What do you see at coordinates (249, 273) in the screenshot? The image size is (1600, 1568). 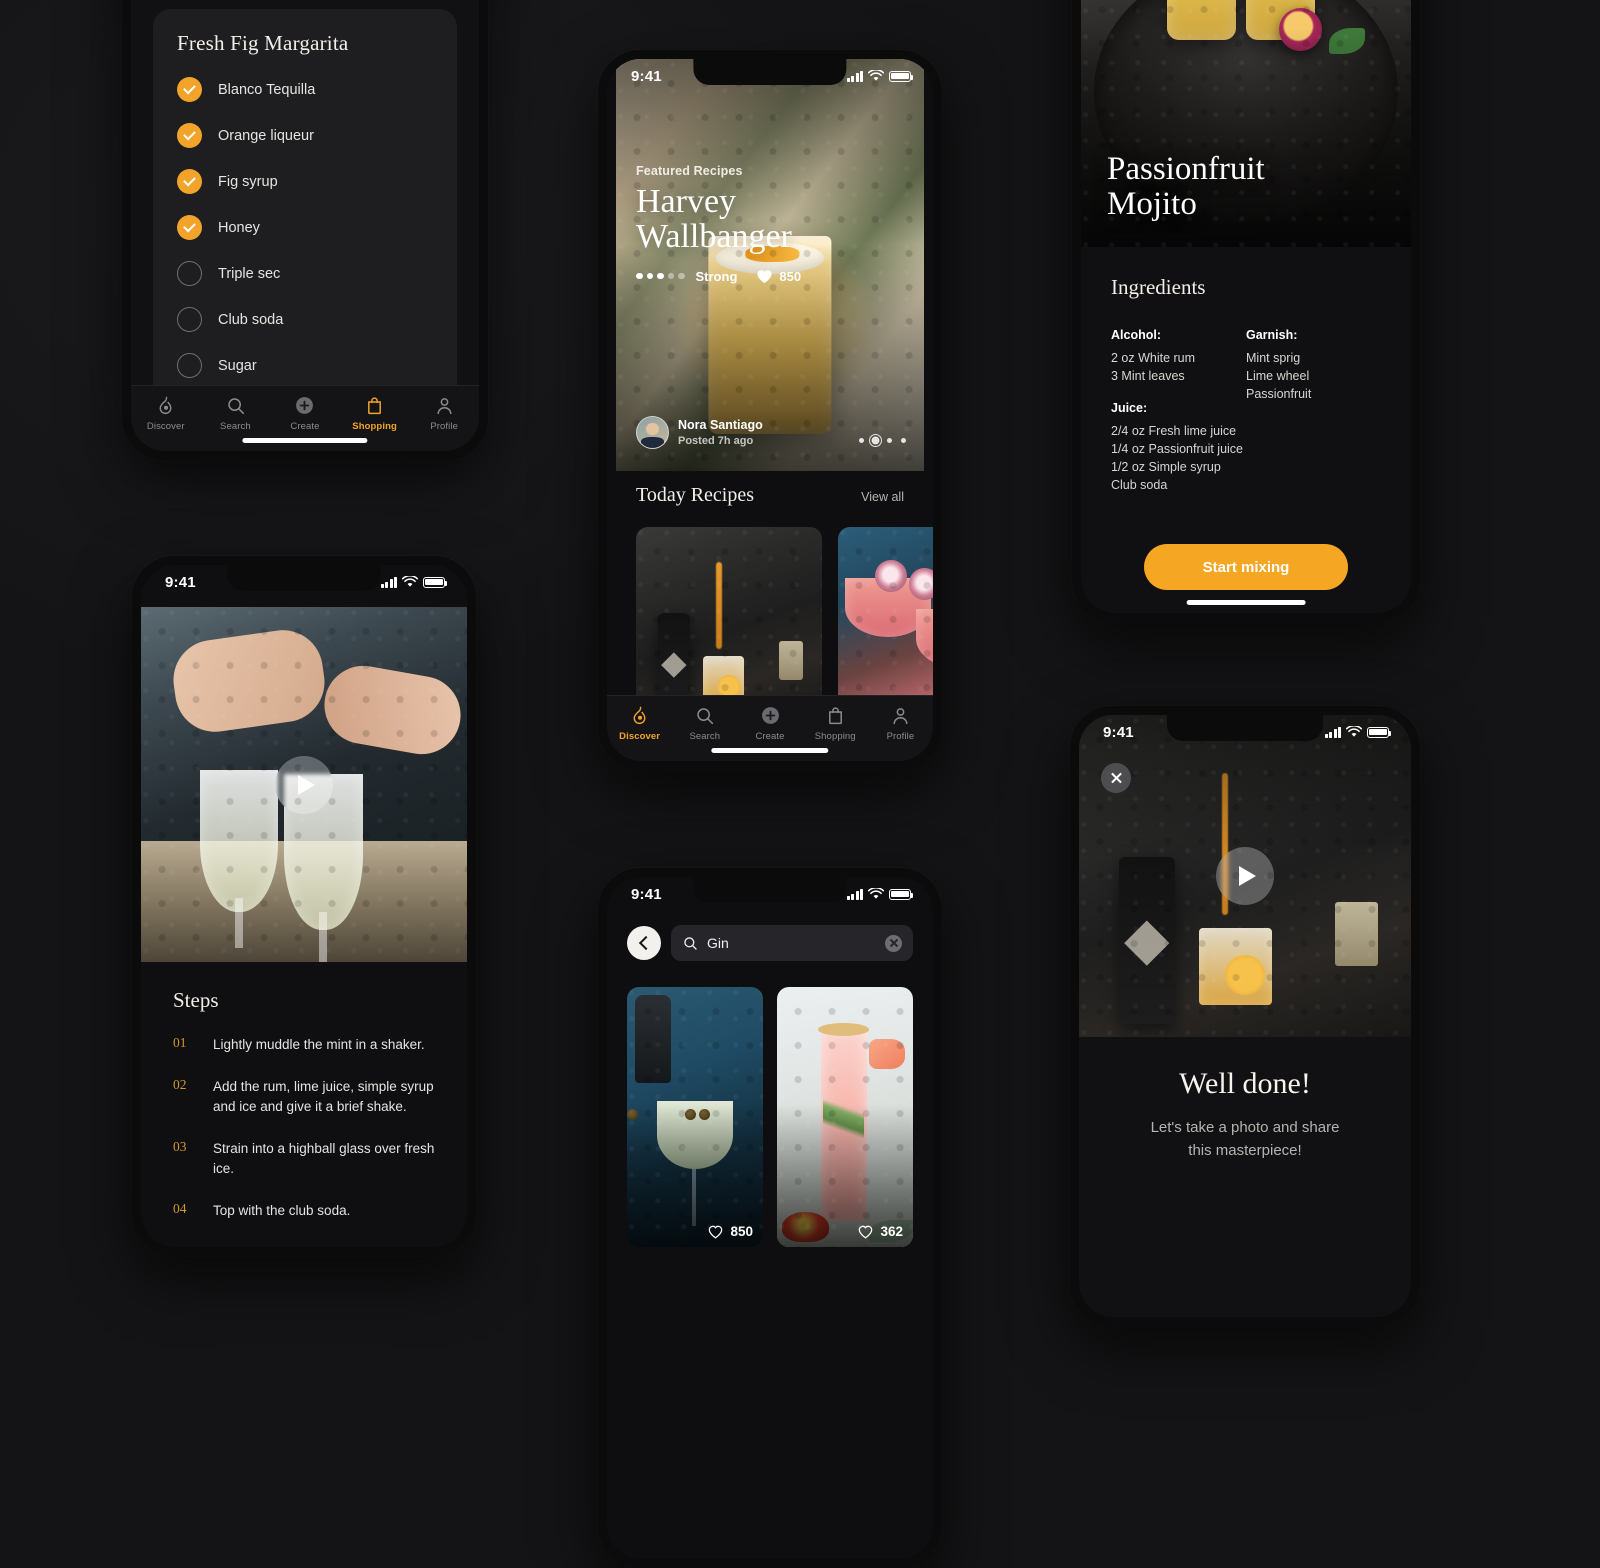 I see `ingredient-label: Triple sec` at bounding box center [249, 273].